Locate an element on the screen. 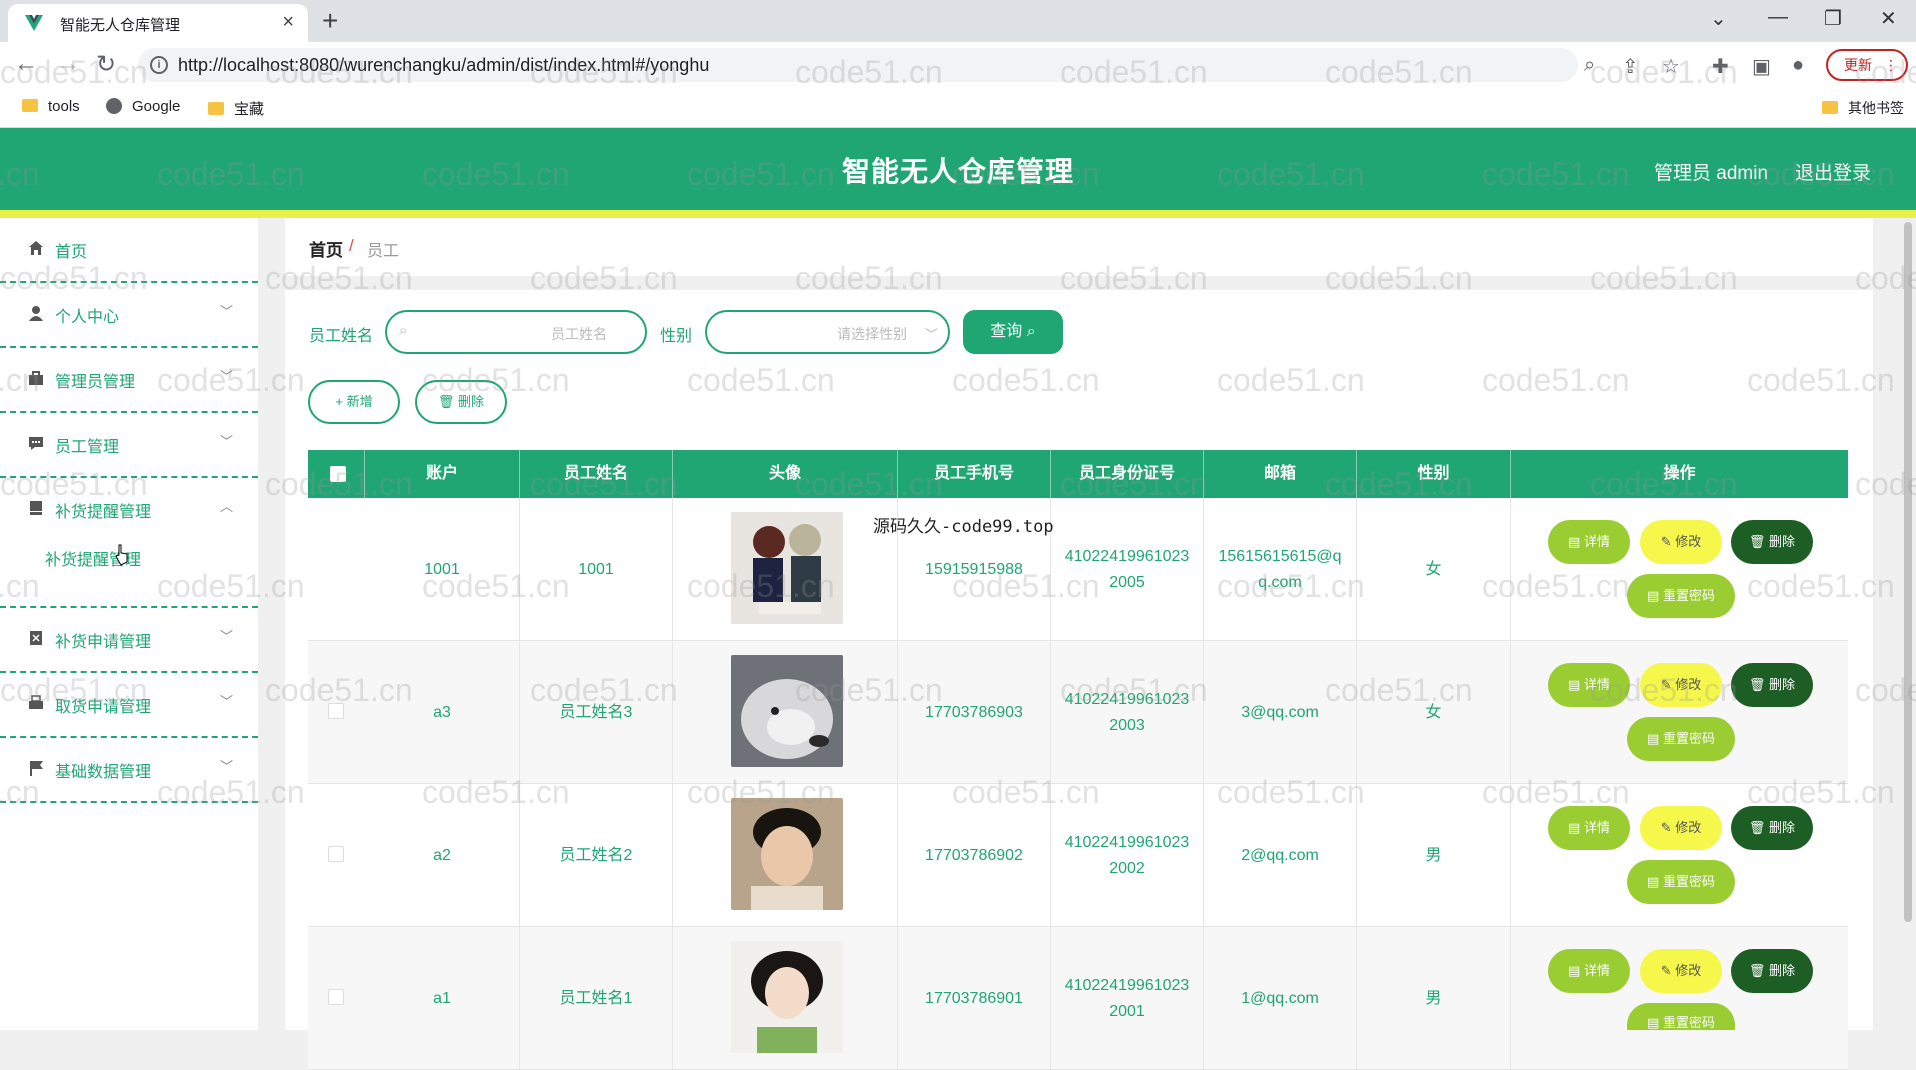 Image resolution: width=1916 pixels, height=1070 pixels. sidebar-item-restock-apply: 补货申请管理 ﹀ is located at coordinates (129, 640).